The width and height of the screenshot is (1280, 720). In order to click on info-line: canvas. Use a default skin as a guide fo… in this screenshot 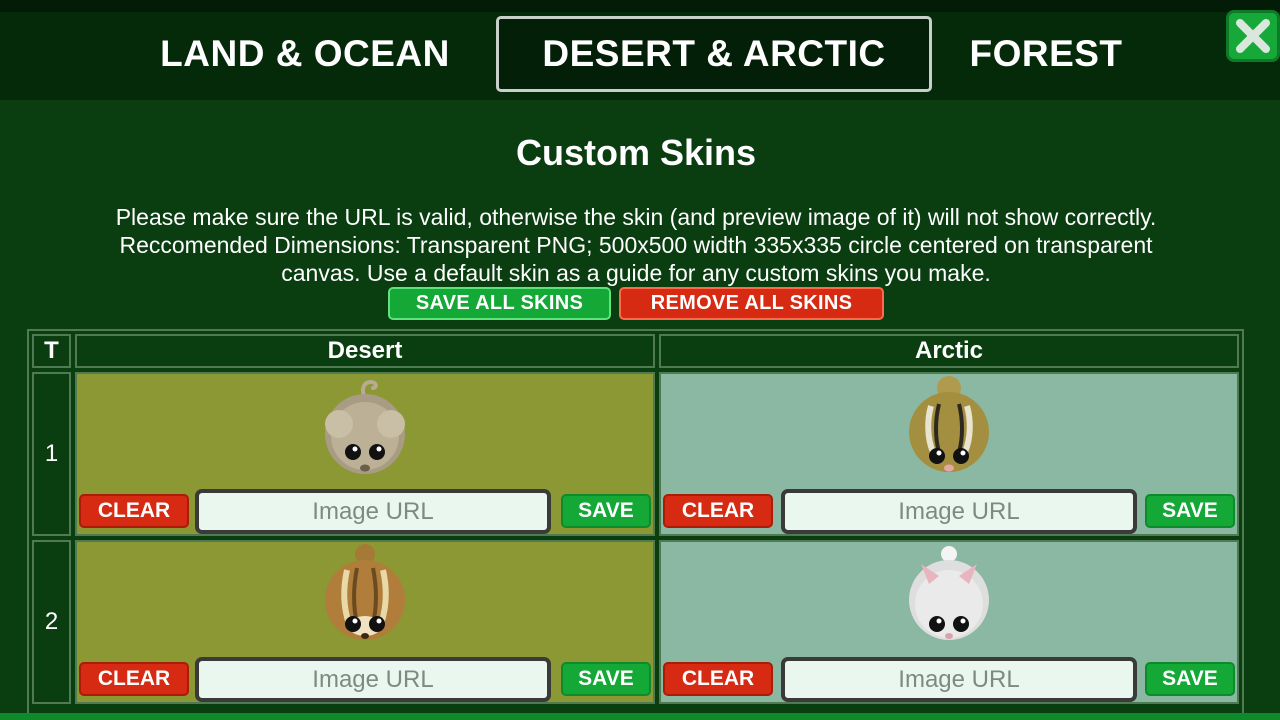, I will do `click(636, 273)`.